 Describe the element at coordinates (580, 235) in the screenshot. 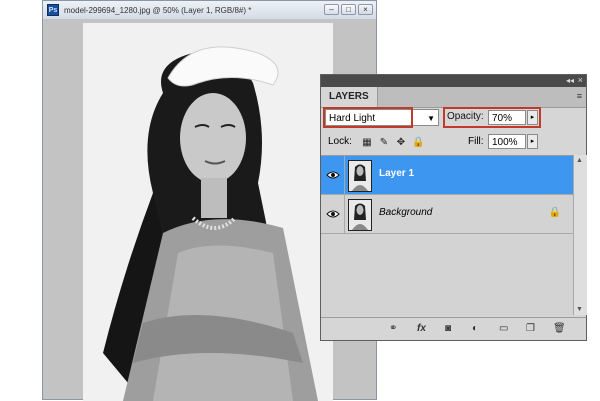

I see `layer-list-scrollbar: ▲ ▼` at that location.